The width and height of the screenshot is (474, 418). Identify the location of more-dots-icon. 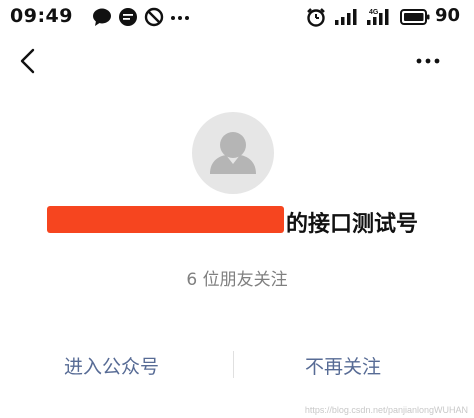
(180, 17).